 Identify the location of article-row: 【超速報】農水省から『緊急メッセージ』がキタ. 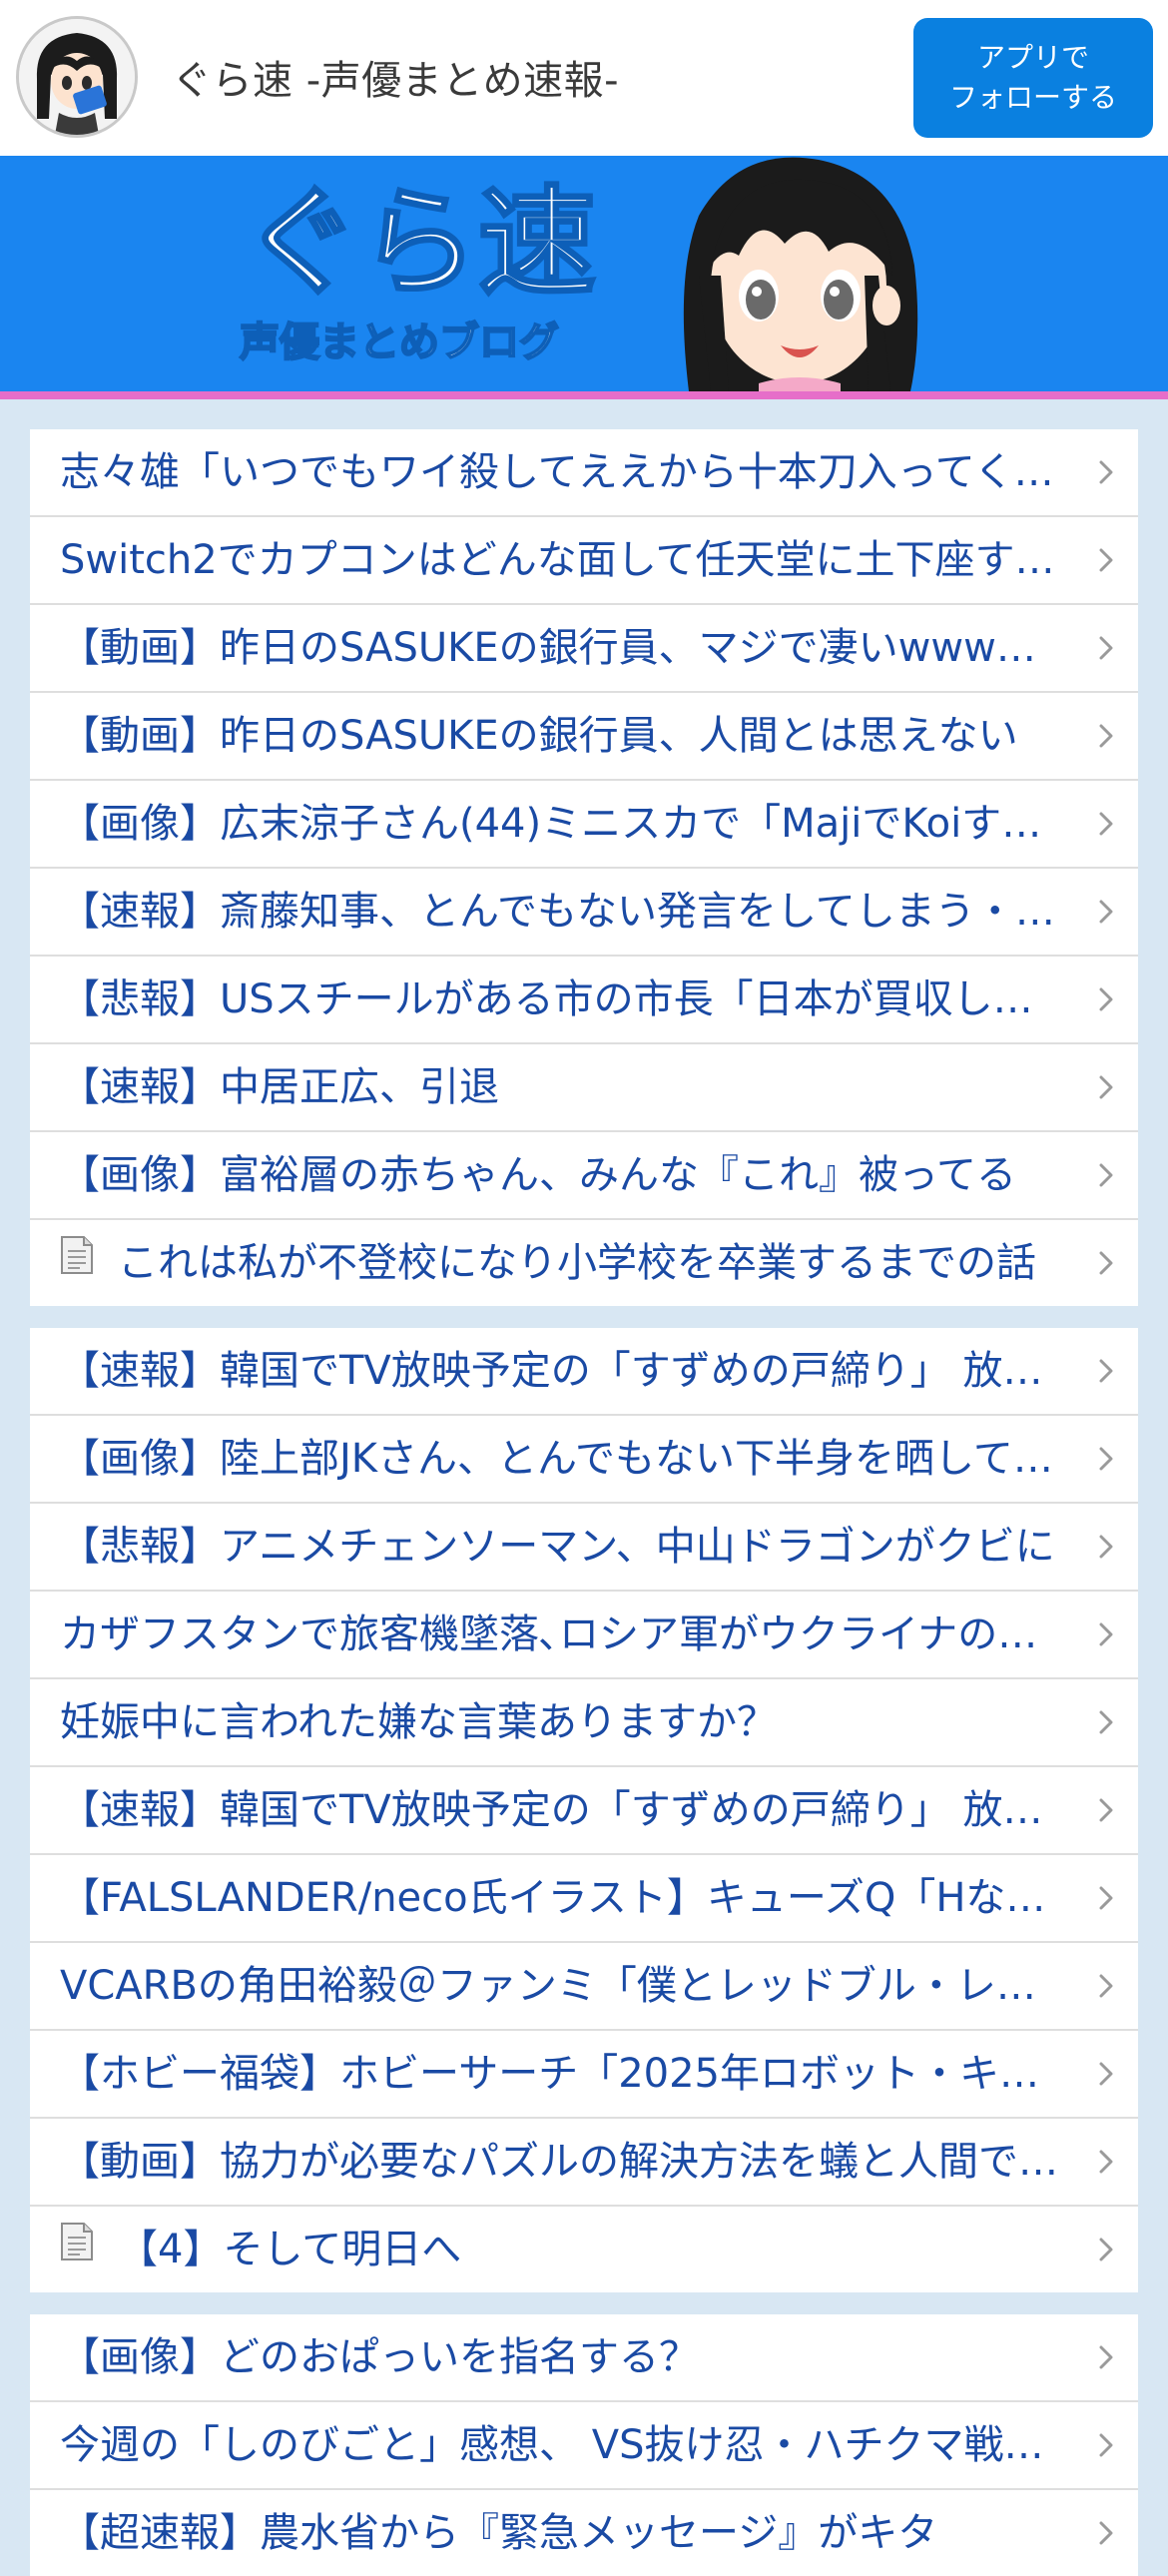
(584, 2533).